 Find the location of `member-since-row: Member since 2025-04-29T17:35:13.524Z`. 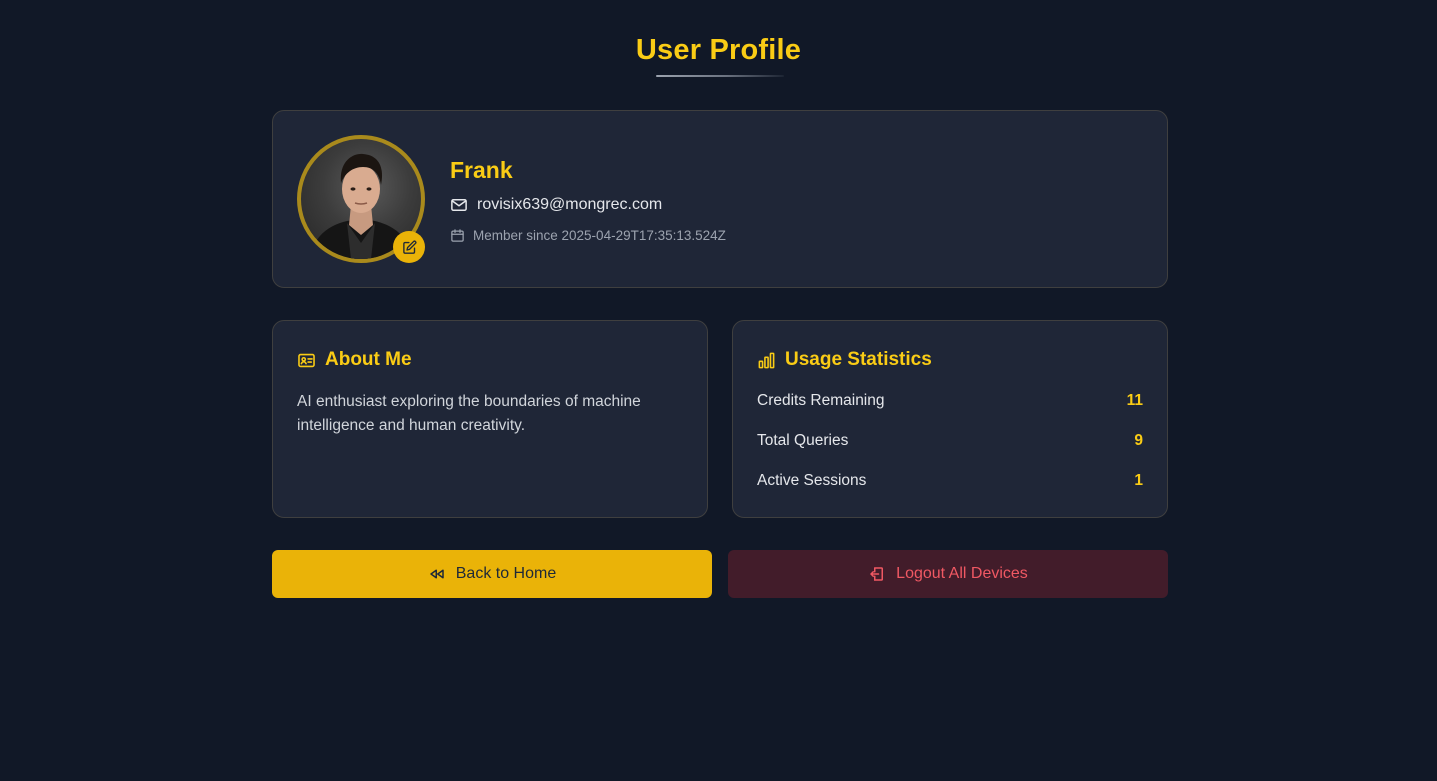

member-since-row: Member since 2025-04-29T17:35:13.524Z is located at coordinates (588, 235).